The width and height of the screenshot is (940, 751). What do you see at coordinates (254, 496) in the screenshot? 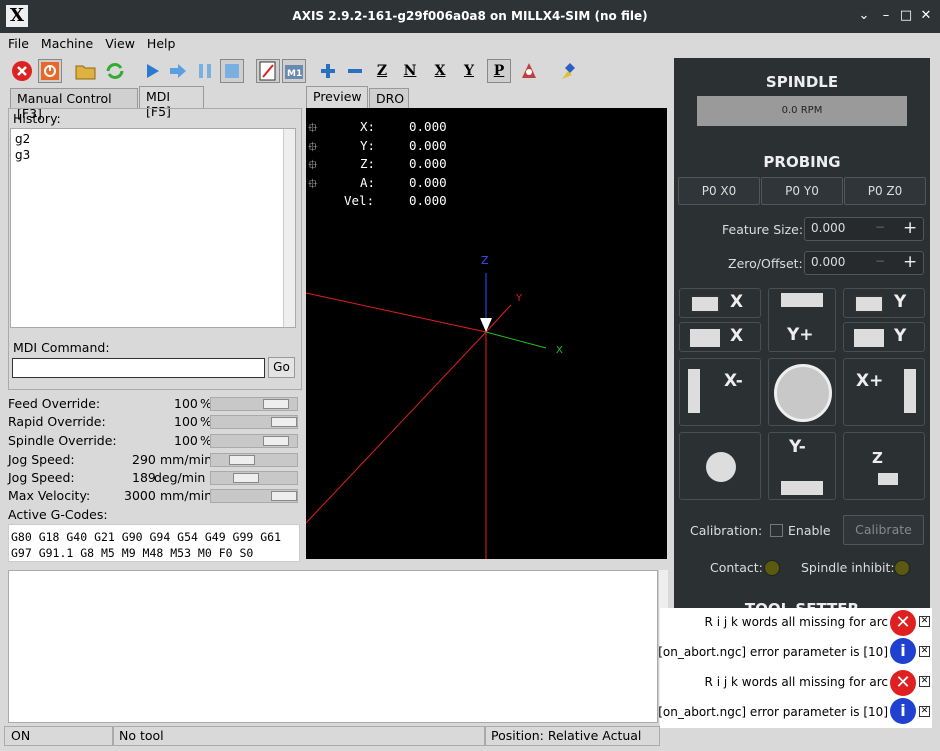
I see `max-velocity-slider` at bounding box center [254, 496].